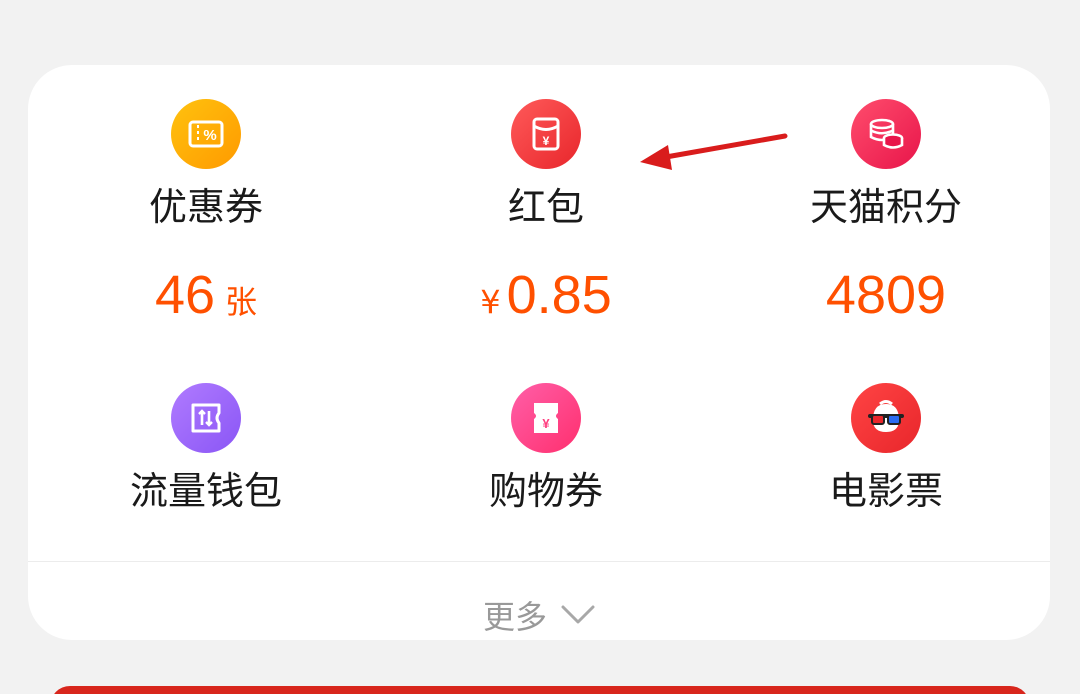  Describe the element at coordinates (540, 690) in the screenshot. I see `next-card-edge` at that location.